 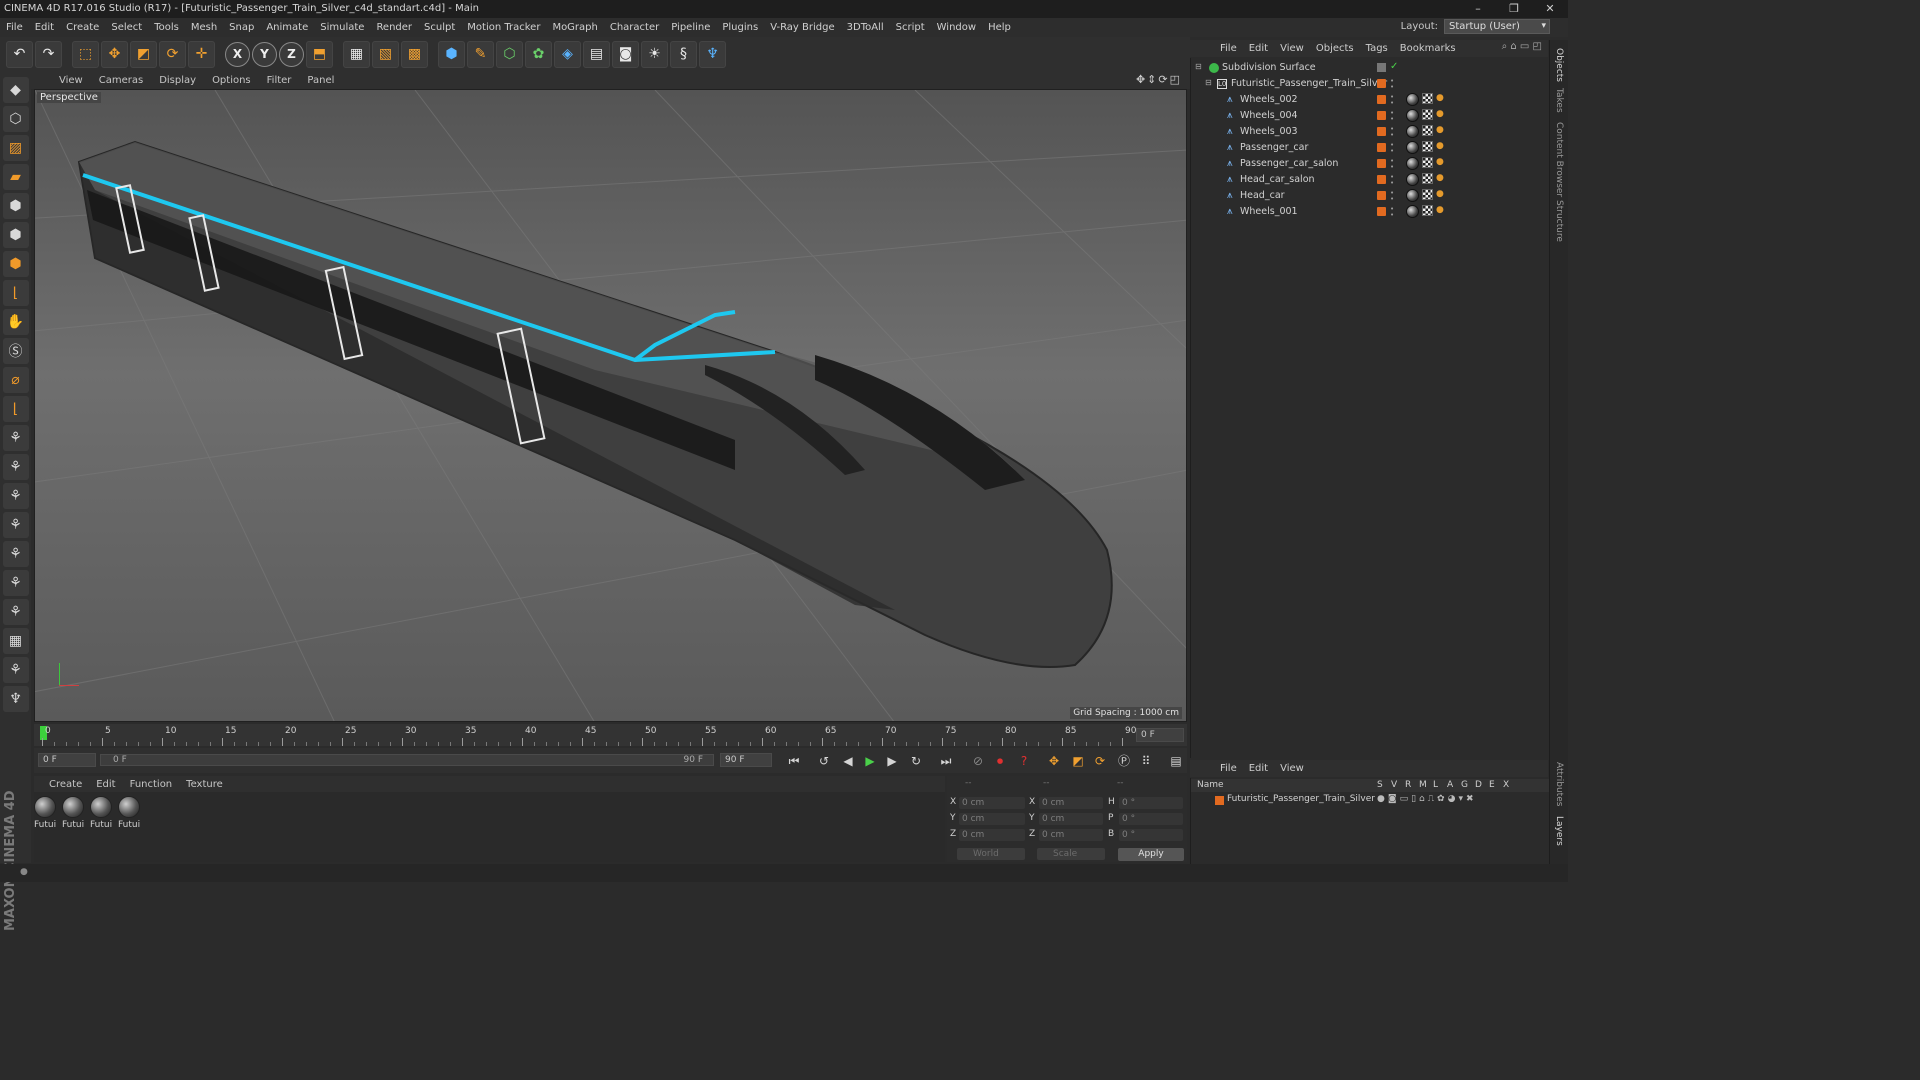 What do you see at coordinates (1228, 768) in the screenshot?
I see `layer-menu-file: File` at bounding box center [1228, 768].